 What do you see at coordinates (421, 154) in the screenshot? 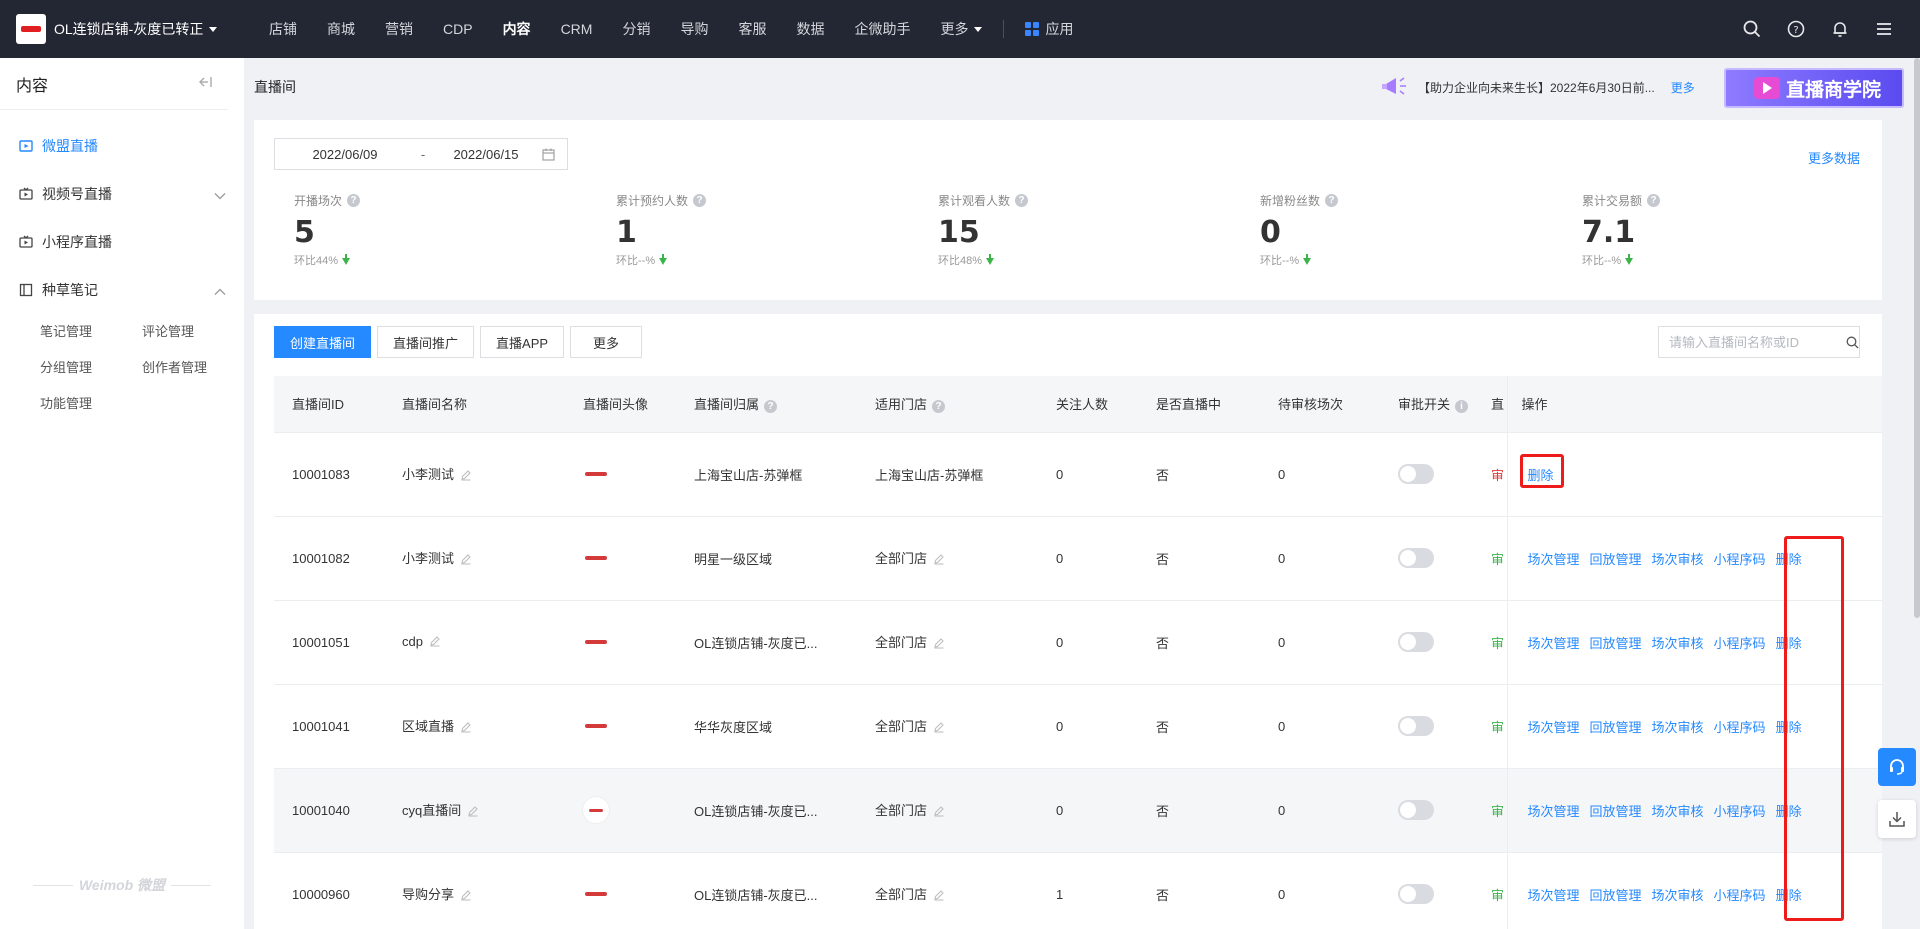
I see `date-range-picker: 2022/06/09 - 2022/06/15` at bounding box center [421, 154].